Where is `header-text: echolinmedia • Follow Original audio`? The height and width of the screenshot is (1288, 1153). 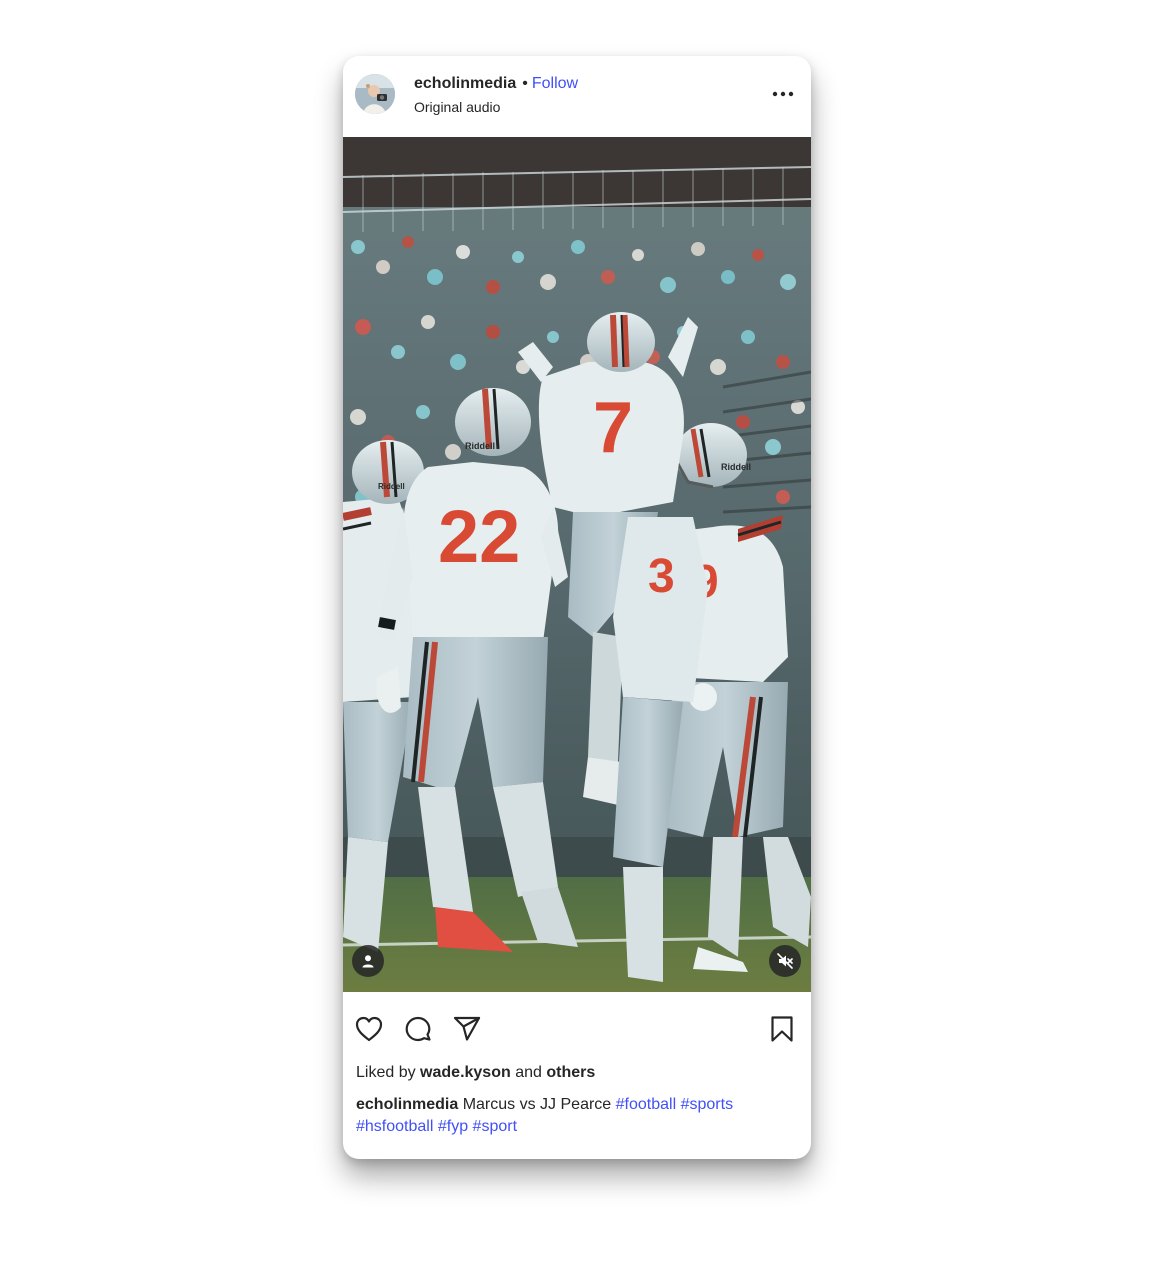
header-text: echolinmedia • Follow Original audio is located at coordinates (496, 95).